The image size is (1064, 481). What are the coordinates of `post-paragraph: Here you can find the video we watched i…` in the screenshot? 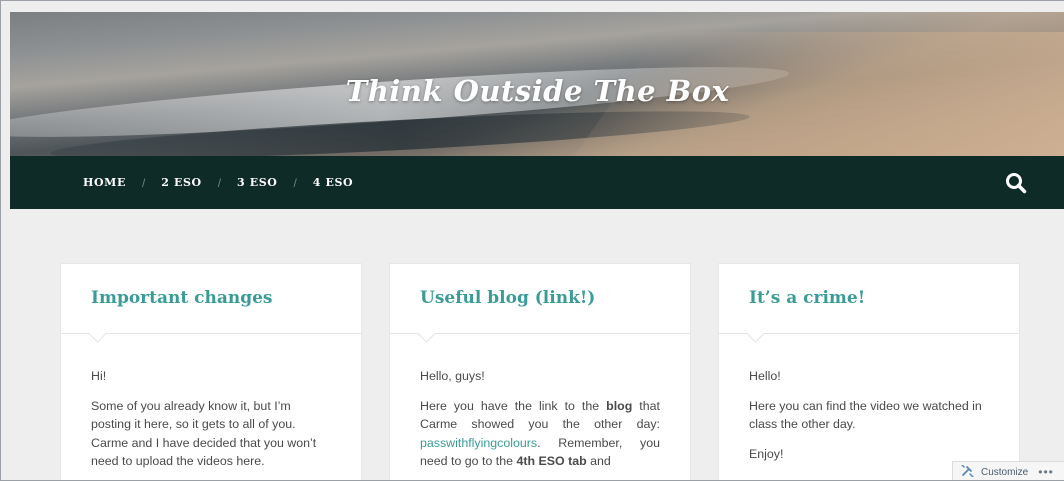 It's located at (865, 415).